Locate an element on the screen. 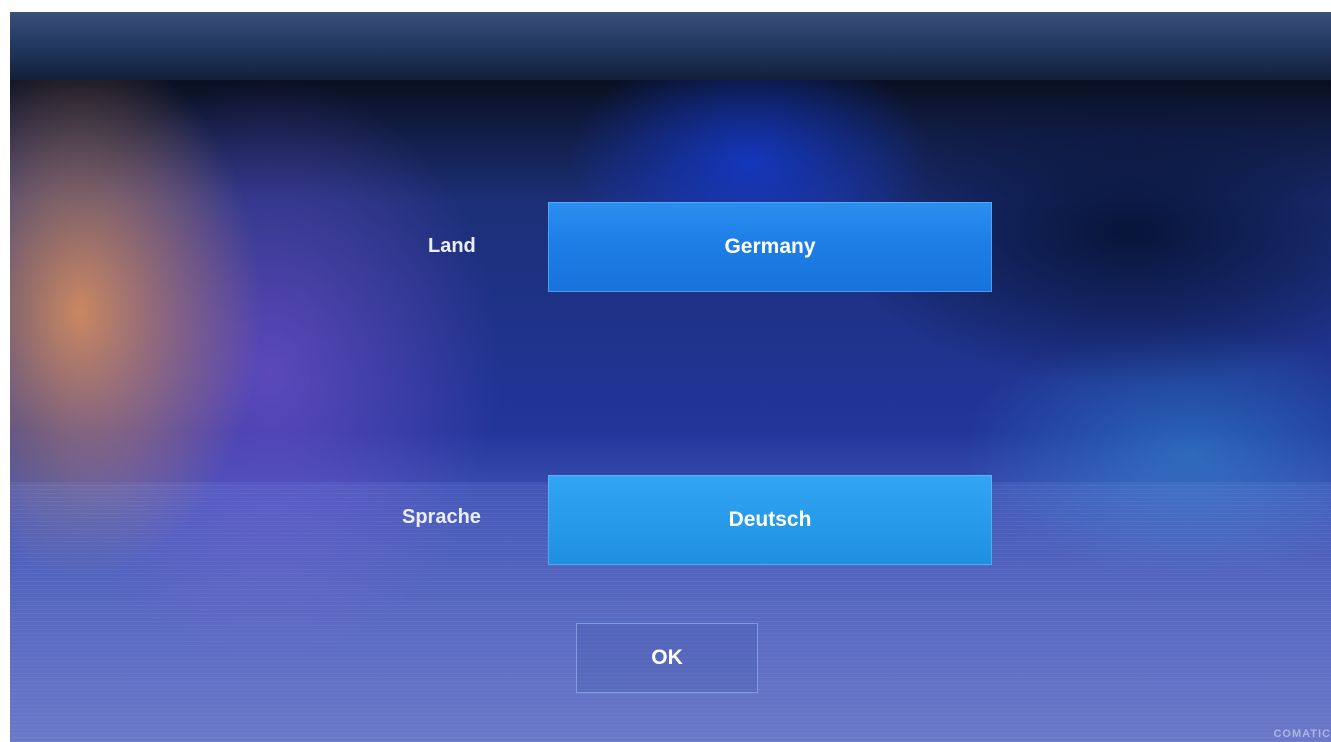 The width and height of the screenshot is (1331, 742). language-select: Deutsch is located at coordinates (770, 520).